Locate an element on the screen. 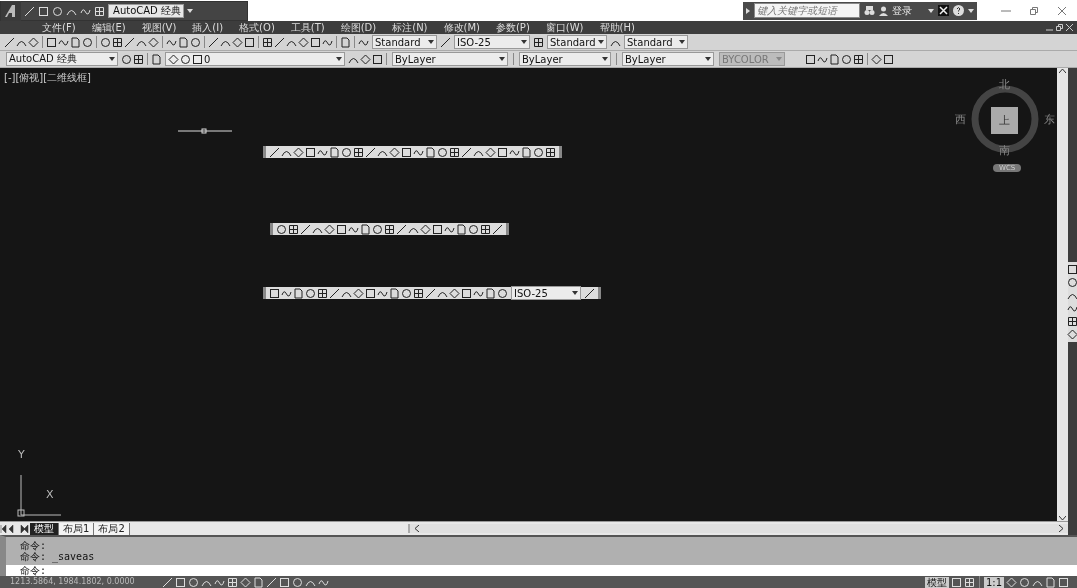 The width and height of the screenshot is (1077, 588). expand-icon is located at coordinates (748, 10).